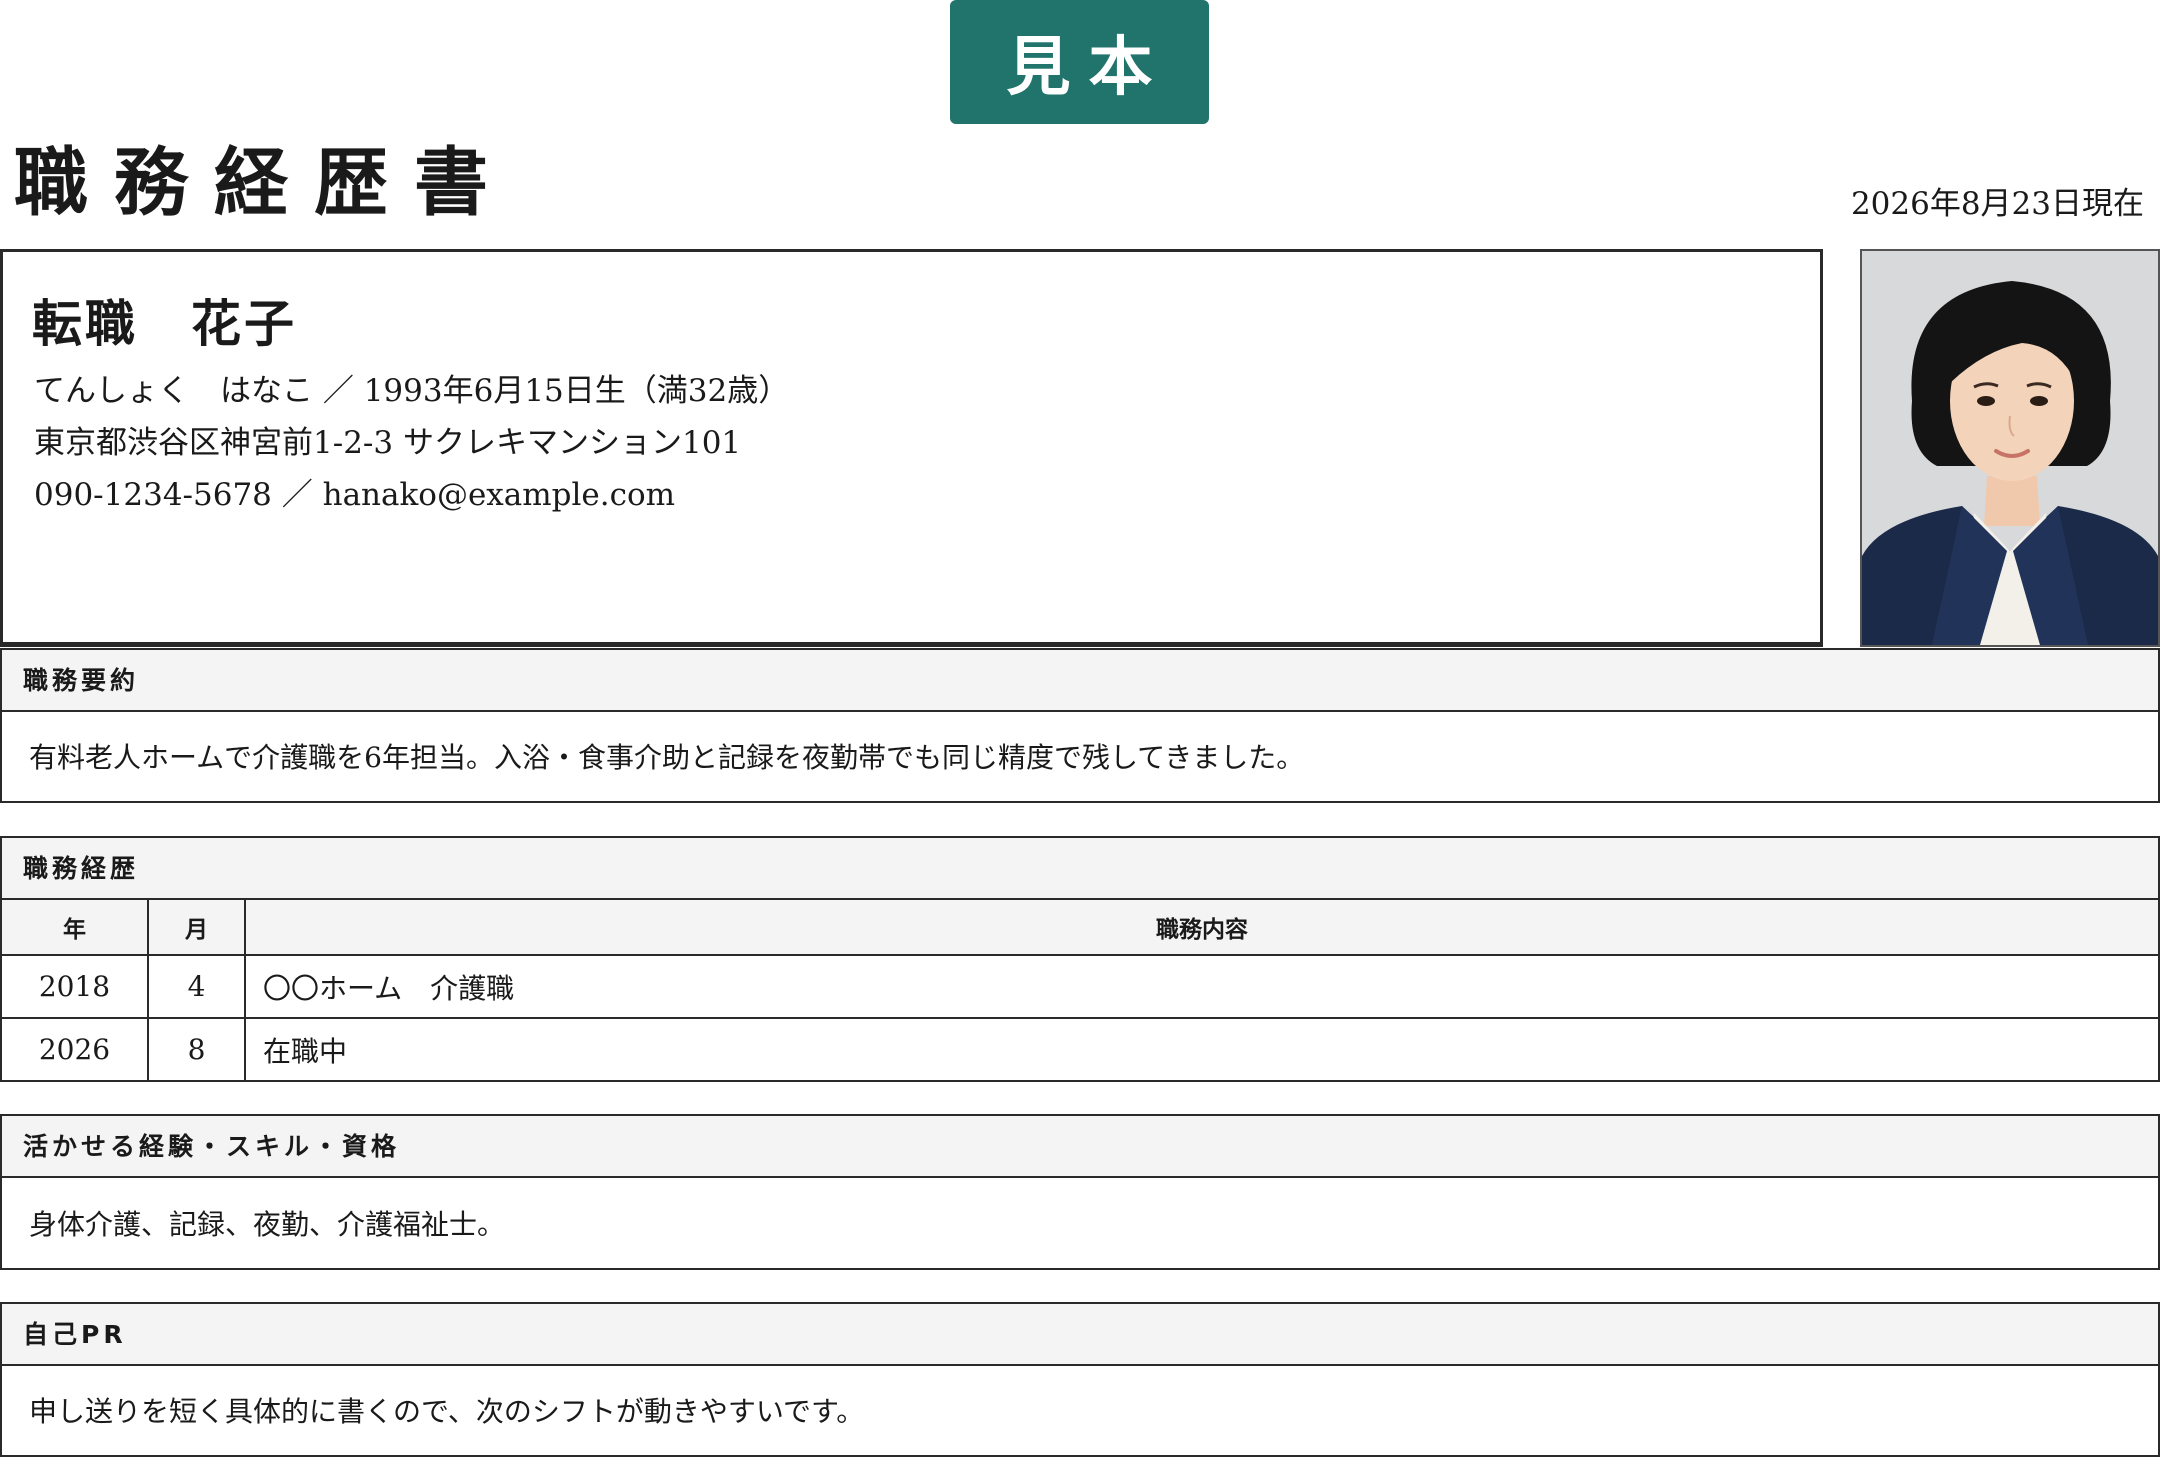  What do you see at coordinates (197, 927) in the screenshot?
I see `column-header-month: 月` at bounding box center [197, 927].